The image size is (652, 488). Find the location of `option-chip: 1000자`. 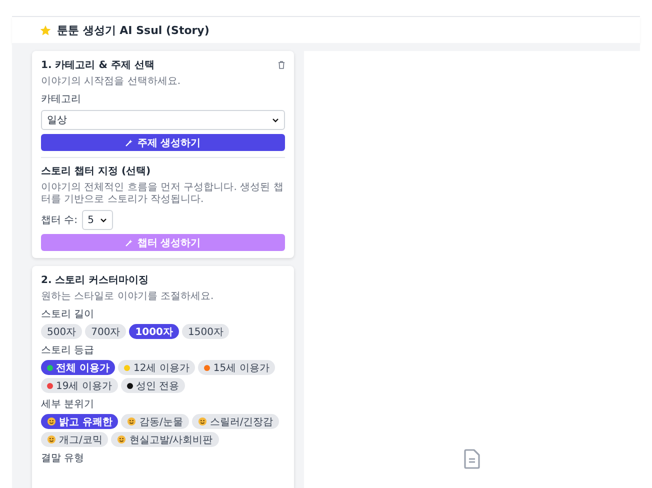

option-chip: 1000자 is located at coordinates (154, 331).